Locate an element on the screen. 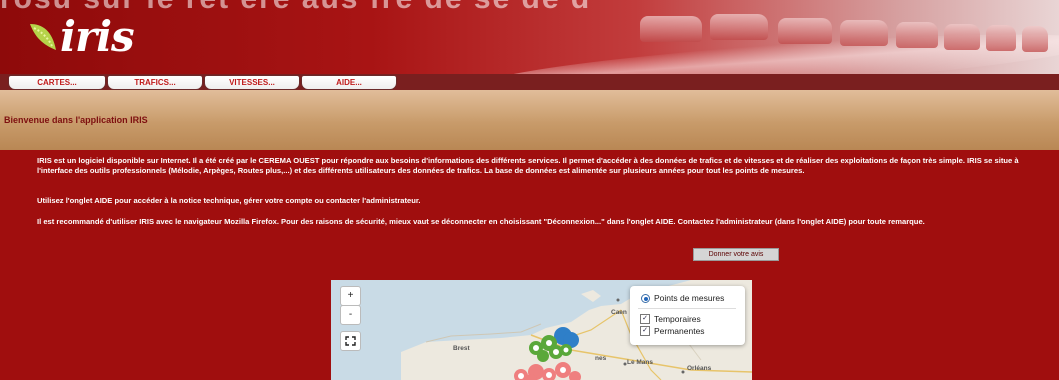  zoom-in-button: + is located at coordinates (350, 296).